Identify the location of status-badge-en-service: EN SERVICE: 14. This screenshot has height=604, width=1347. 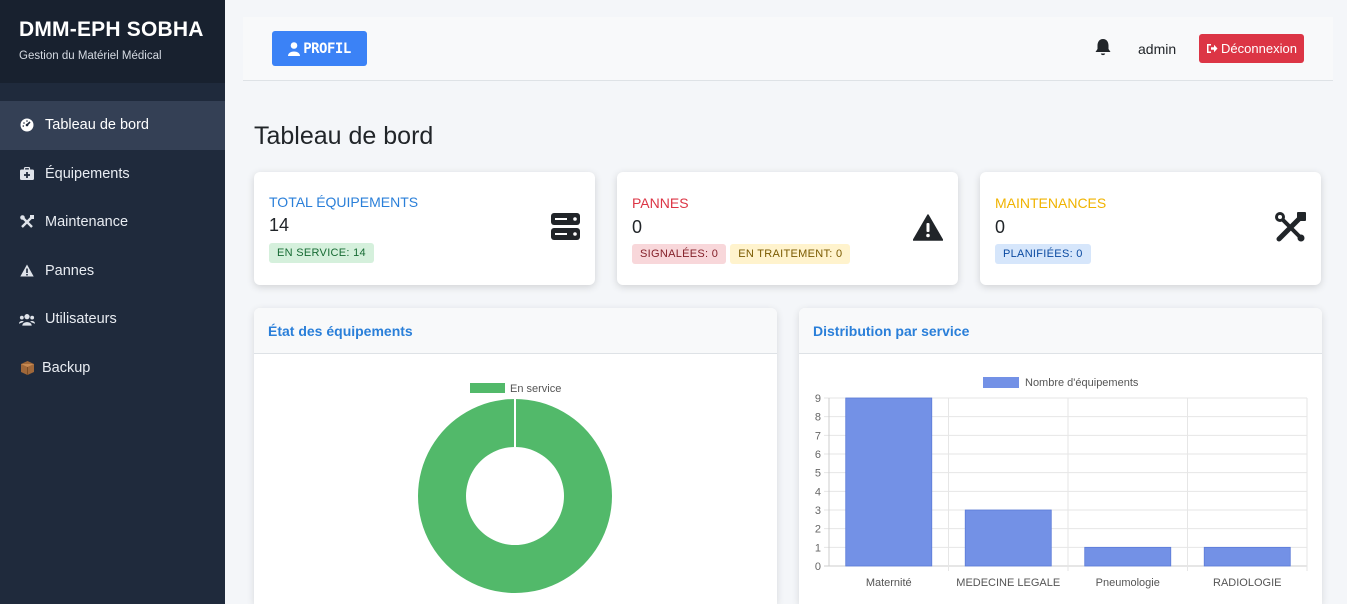
(321, 253).